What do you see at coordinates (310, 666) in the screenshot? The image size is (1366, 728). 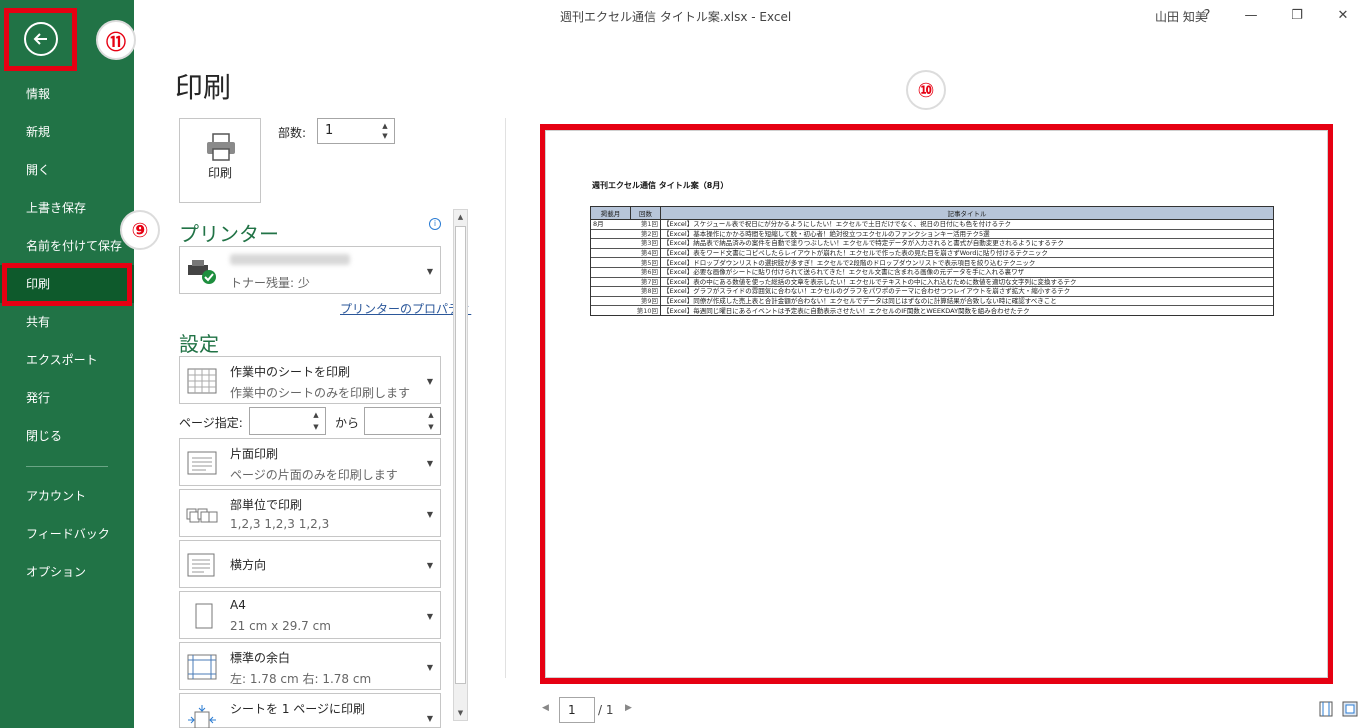 I see `margins-dropdown: 標準の余白 左: 1.78 cm 右: 1.78 cm ▼` at bounding box center [310, 666].